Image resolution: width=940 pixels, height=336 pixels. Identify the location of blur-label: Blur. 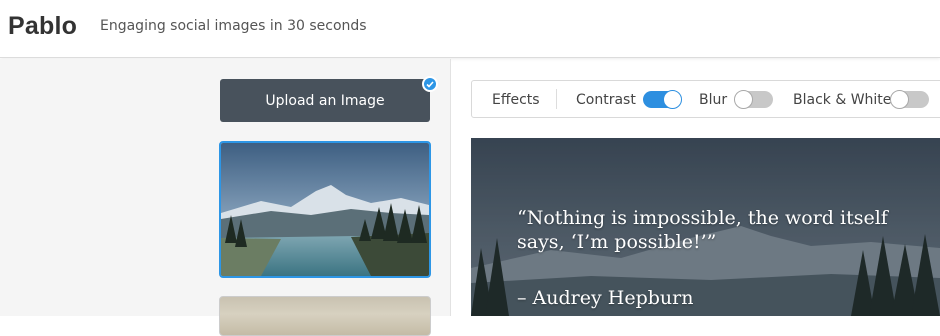
(713, 100).